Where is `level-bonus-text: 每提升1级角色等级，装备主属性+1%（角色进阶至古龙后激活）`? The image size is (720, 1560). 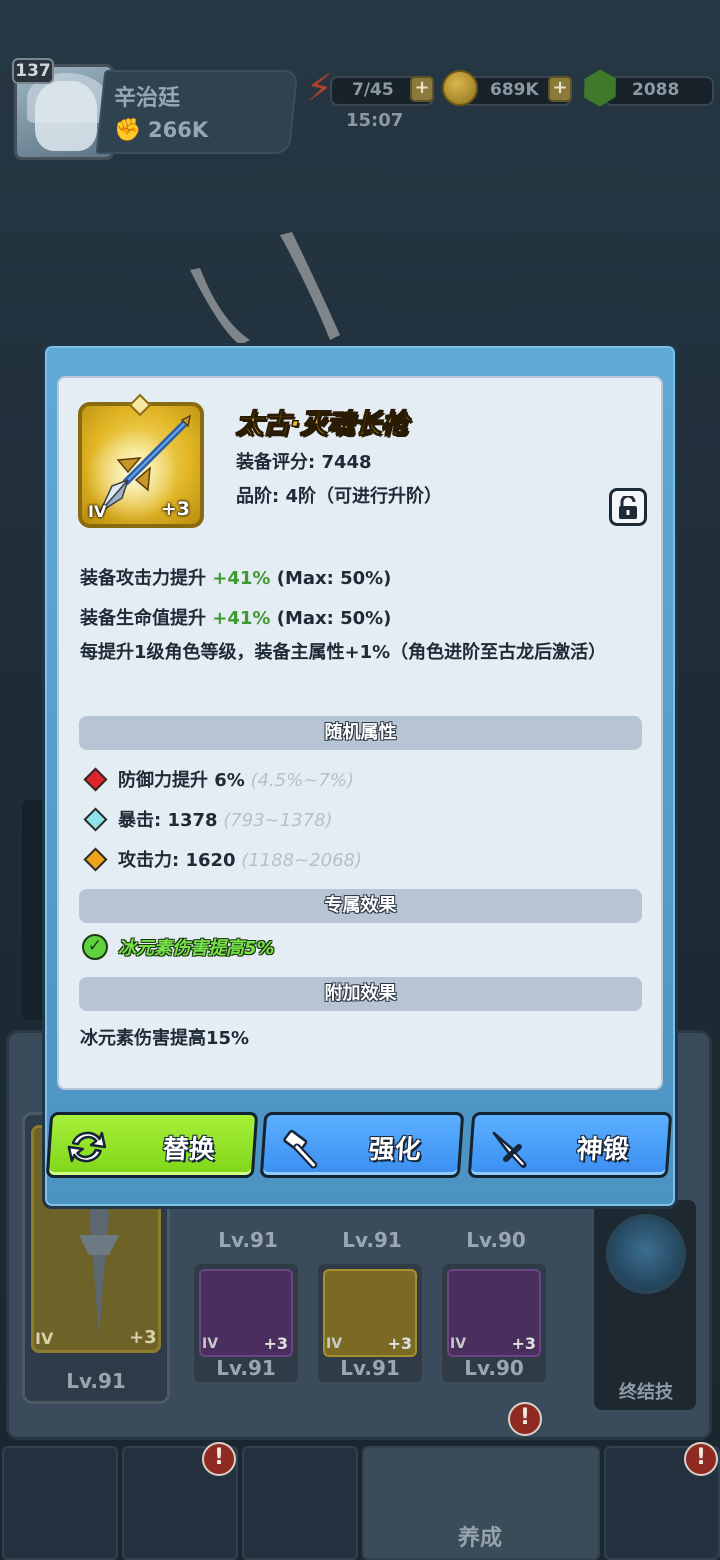 level-bonus-text: 每提升1级角色等级，装备主属性+1%（角色进阶至古龙后激活） is located at coordinates (343, 652).